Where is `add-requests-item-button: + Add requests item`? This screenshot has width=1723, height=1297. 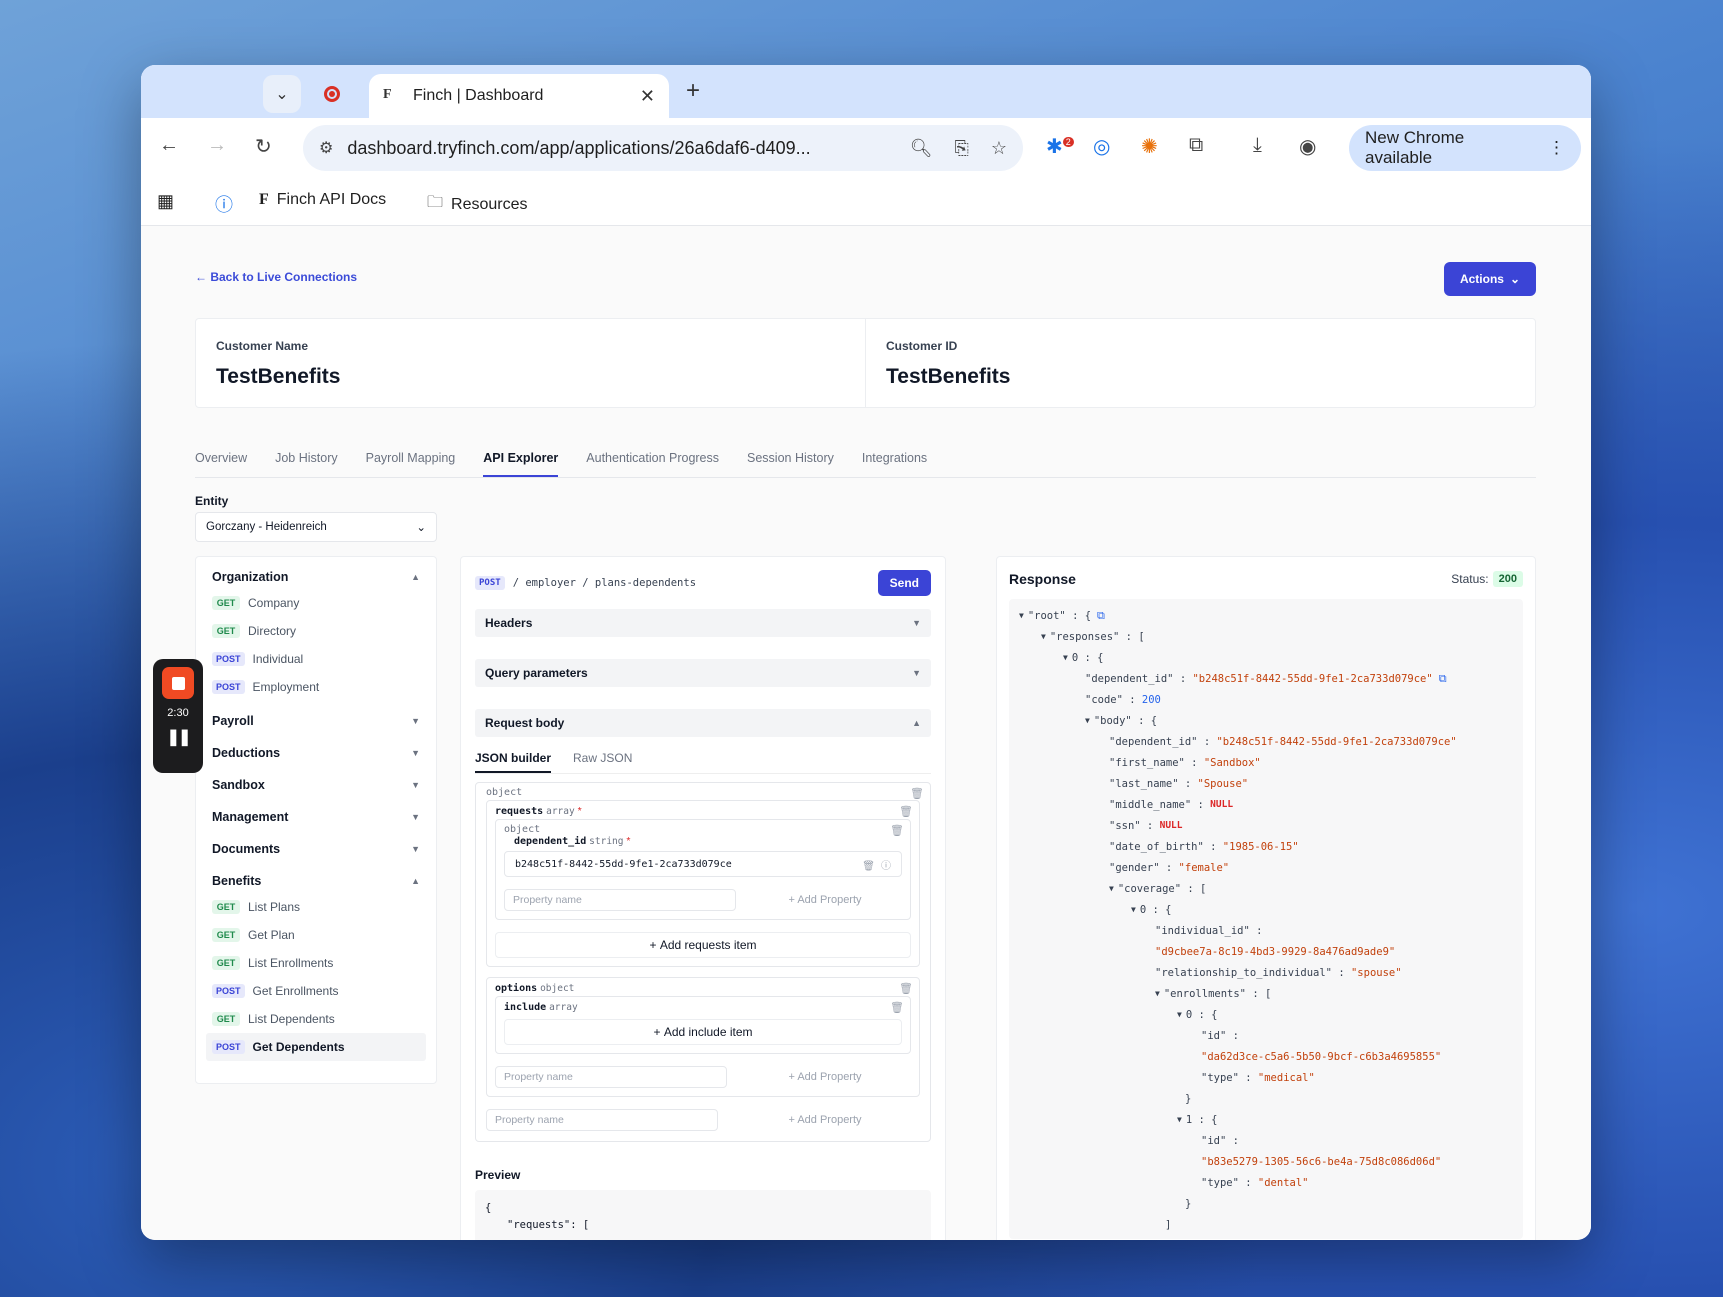
add-requests-item-button: + Add requests item is located at coordinates (703, 945).